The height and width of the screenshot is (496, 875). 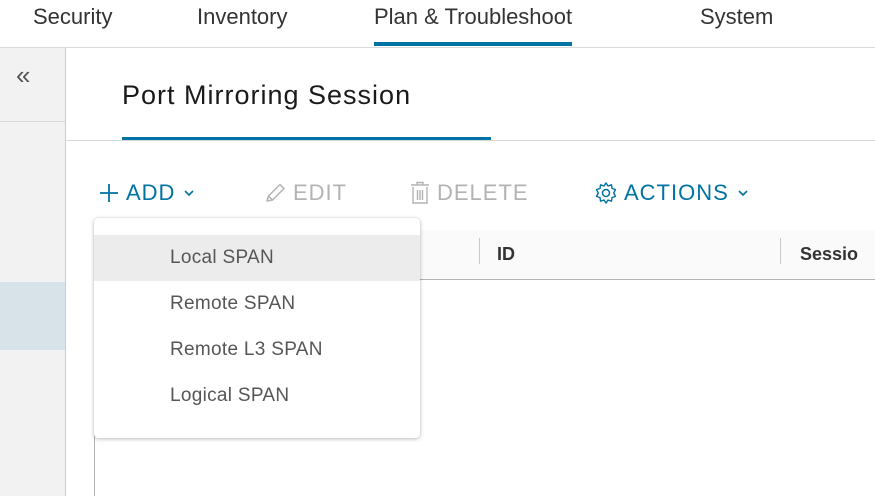 I want to click on double-chevron-left-icon: «, so click(x=23, y=75).